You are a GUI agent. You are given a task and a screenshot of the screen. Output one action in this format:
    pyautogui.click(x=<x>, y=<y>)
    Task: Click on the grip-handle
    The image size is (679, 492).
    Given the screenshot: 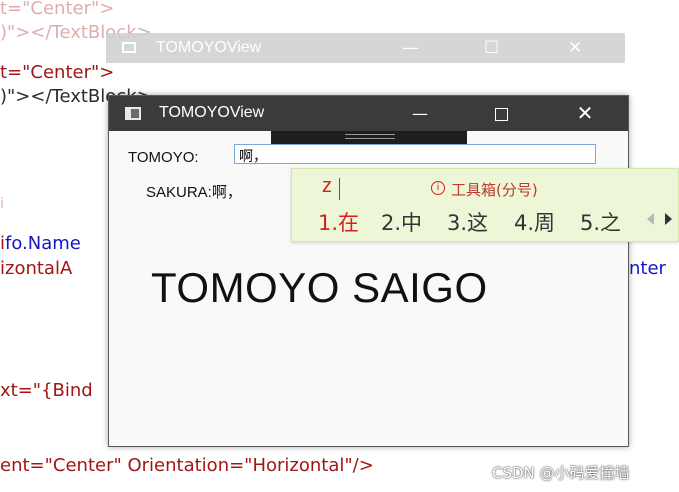 What is the action you would take?
    pyautogui.click(x=370, y=136)
    